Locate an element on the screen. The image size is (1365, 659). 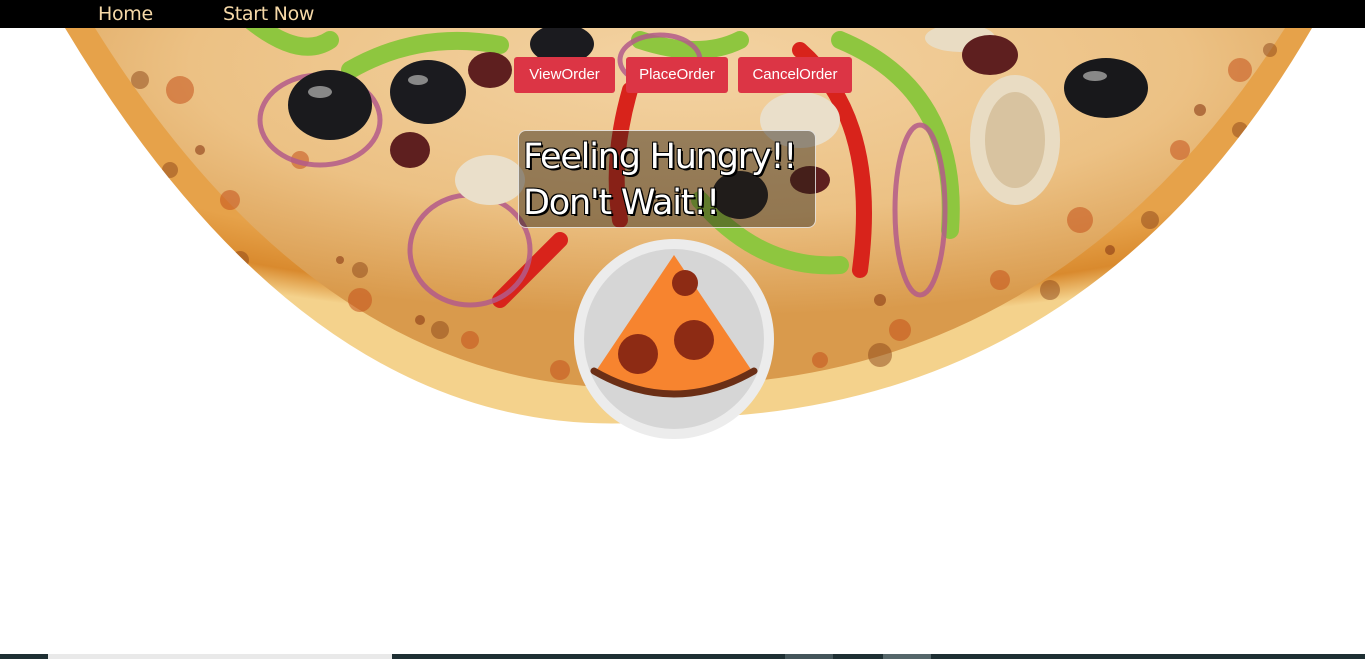
view-order-button: ViewOrder is located at coordinates (564, 75).